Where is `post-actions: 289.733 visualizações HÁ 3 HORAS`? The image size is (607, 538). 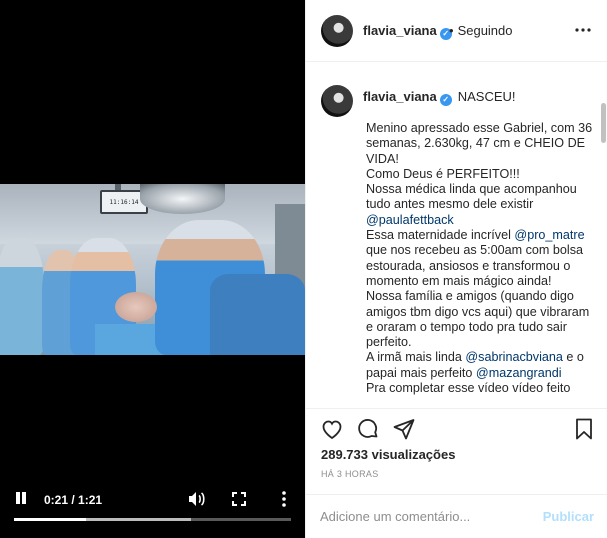 post-actions: 289.733 visualizações HÁ 3 HORAS is located at coordinates (456, 451).